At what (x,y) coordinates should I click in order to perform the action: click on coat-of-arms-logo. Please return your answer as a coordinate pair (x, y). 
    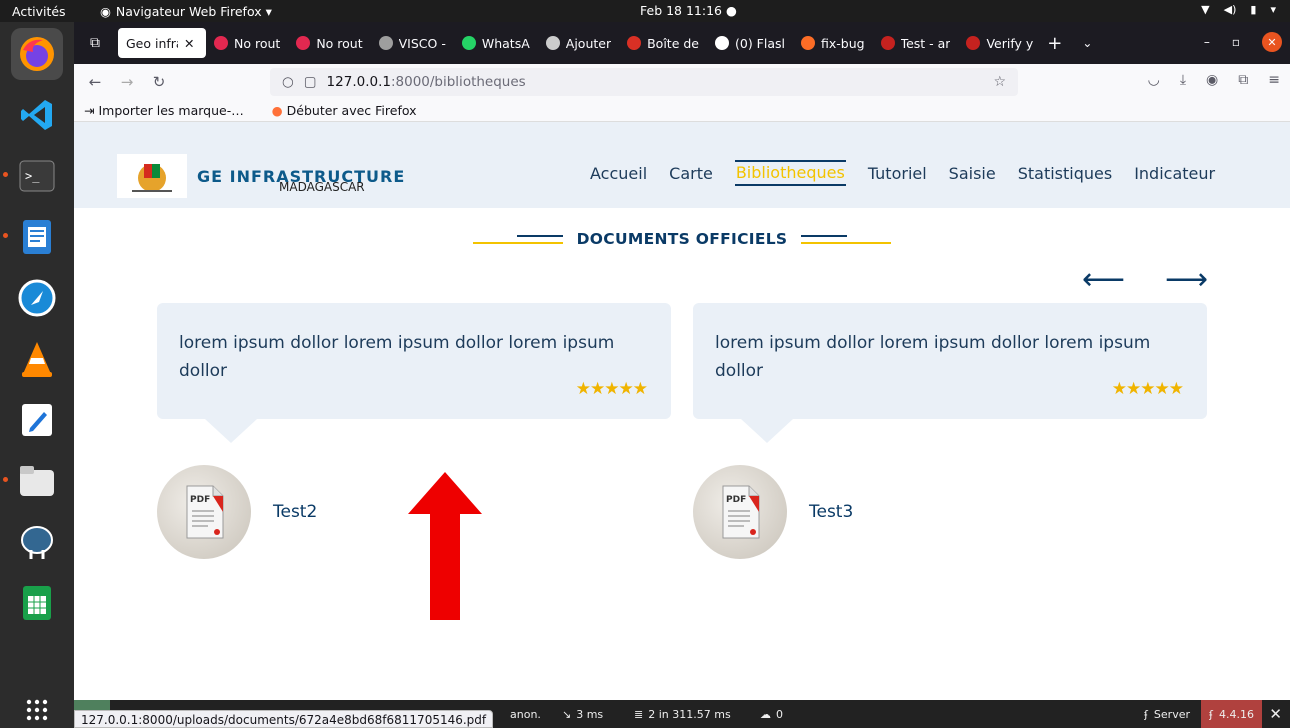
    Looking at the image, I should click on (152, 176).